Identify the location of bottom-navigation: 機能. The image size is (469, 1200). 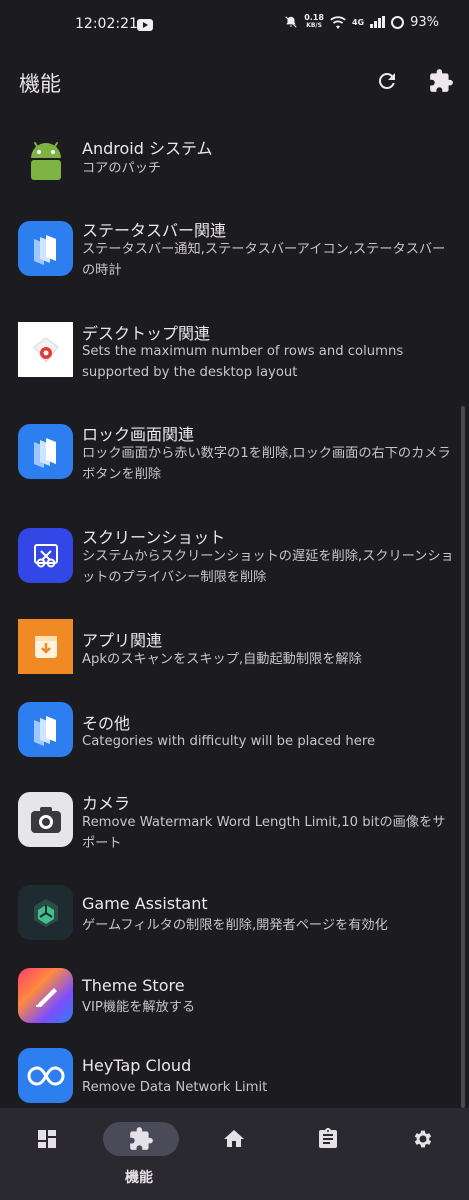
(234, 1154).